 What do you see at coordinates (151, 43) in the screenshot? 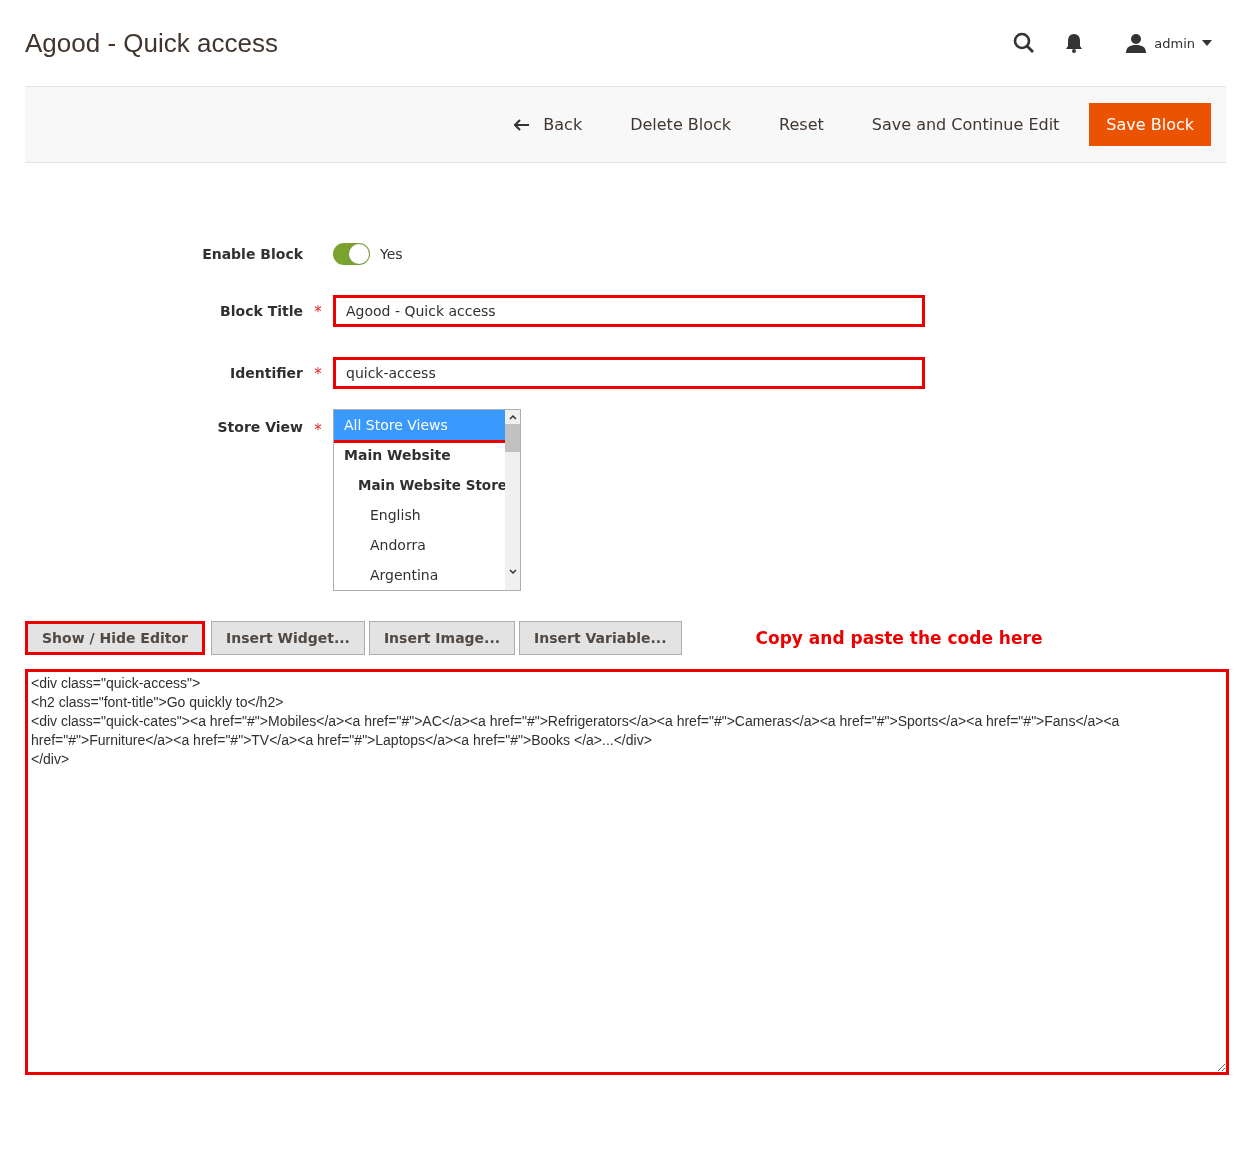
I see `page-title: Agood - Quick access` at bounding box center [151, 43].